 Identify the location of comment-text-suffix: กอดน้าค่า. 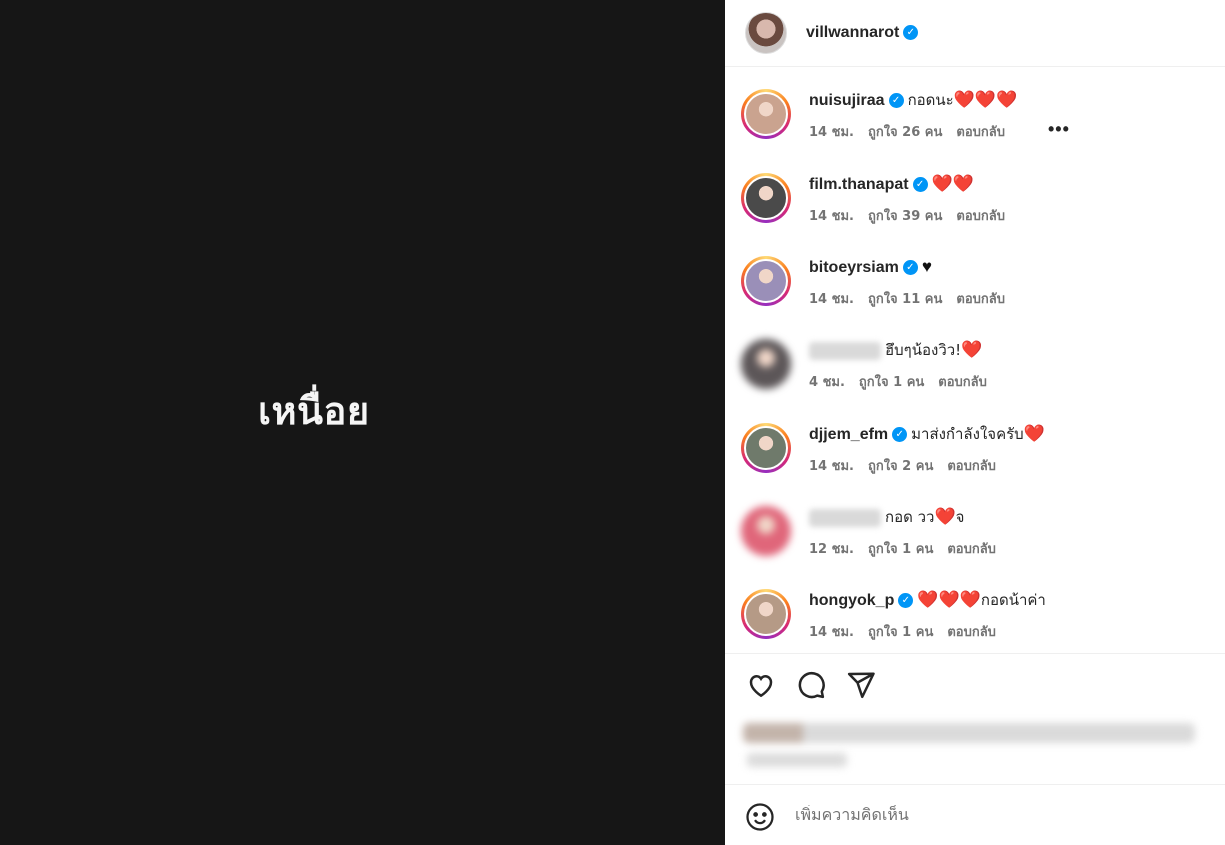
(1013, 600).